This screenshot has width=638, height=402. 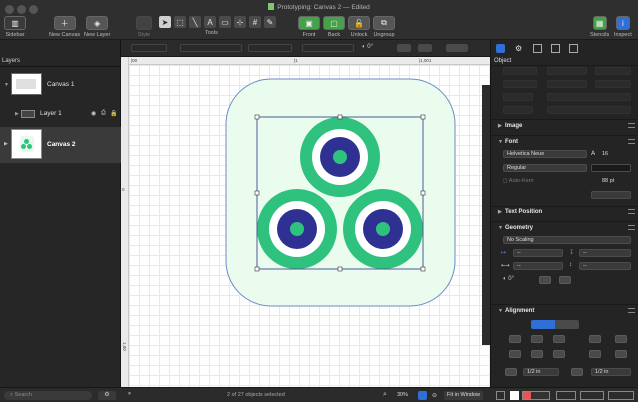 I want to click on sidebar-button: ▥ Sidebar, so click(x=15, y=27).